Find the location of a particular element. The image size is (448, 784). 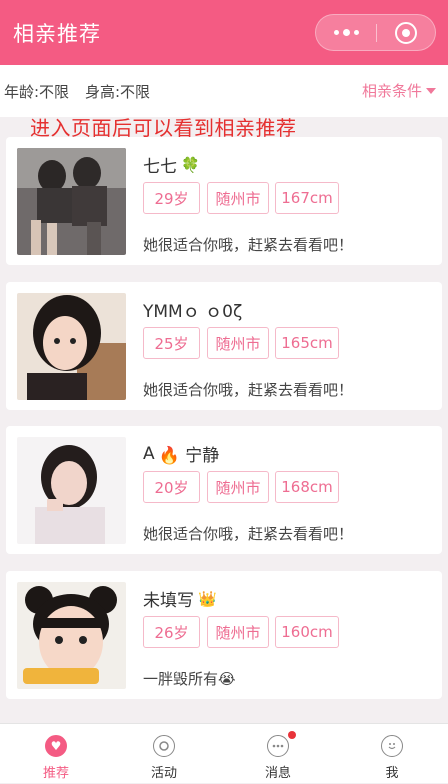

target-icon is located at coordinates (164, 746).